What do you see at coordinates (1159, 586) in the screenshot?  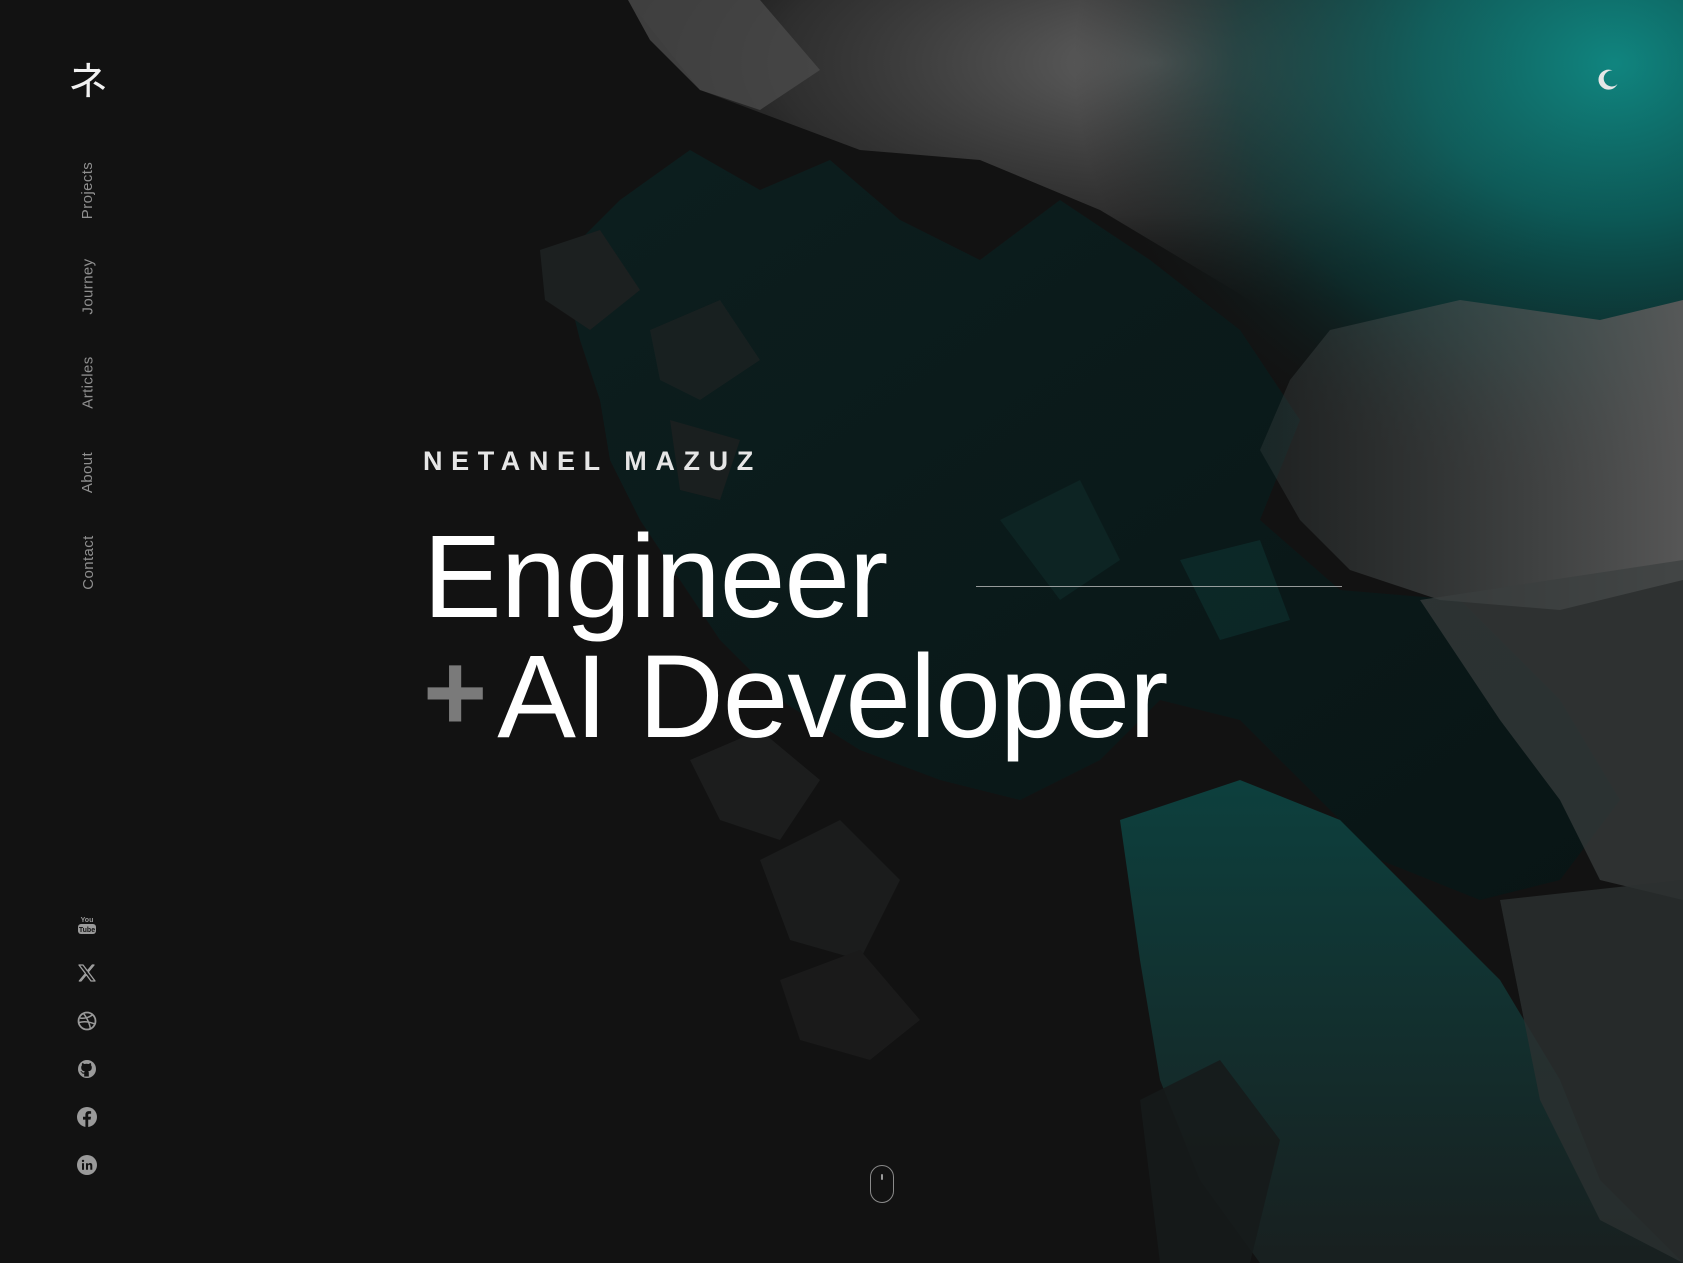 I see `hero-divider-line` at bounding box center [1159, 586].